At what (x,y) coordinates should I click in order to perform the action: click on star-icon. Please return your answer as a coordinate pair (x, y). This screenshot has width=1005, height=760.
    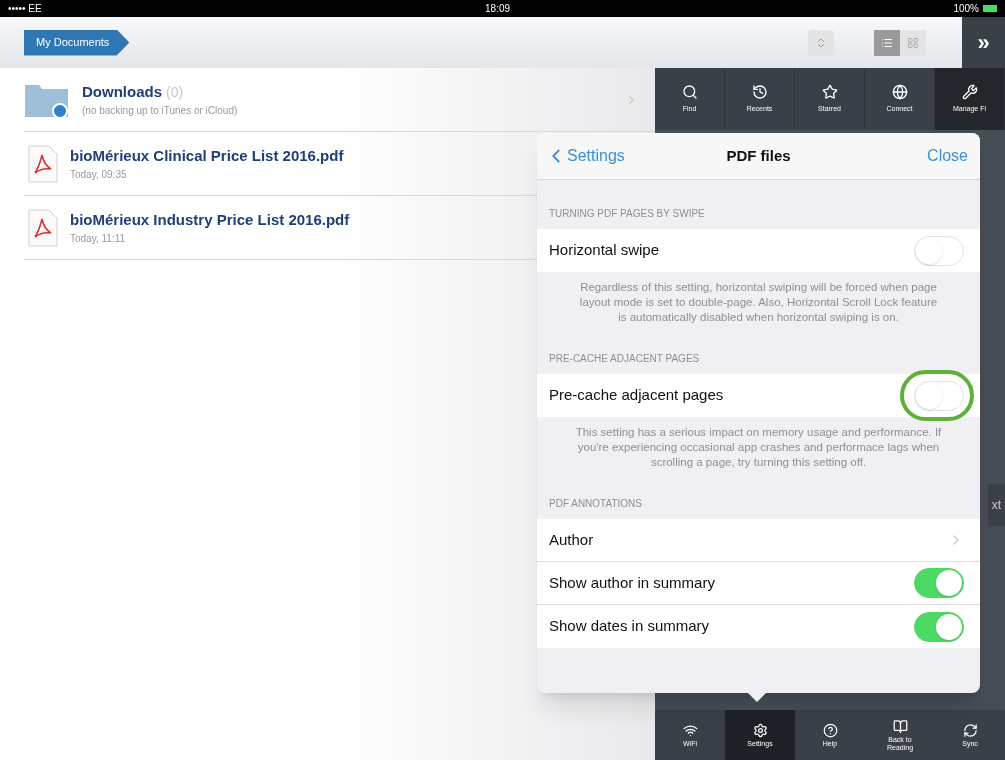
    Looking at the image, I should click on (829, 91).